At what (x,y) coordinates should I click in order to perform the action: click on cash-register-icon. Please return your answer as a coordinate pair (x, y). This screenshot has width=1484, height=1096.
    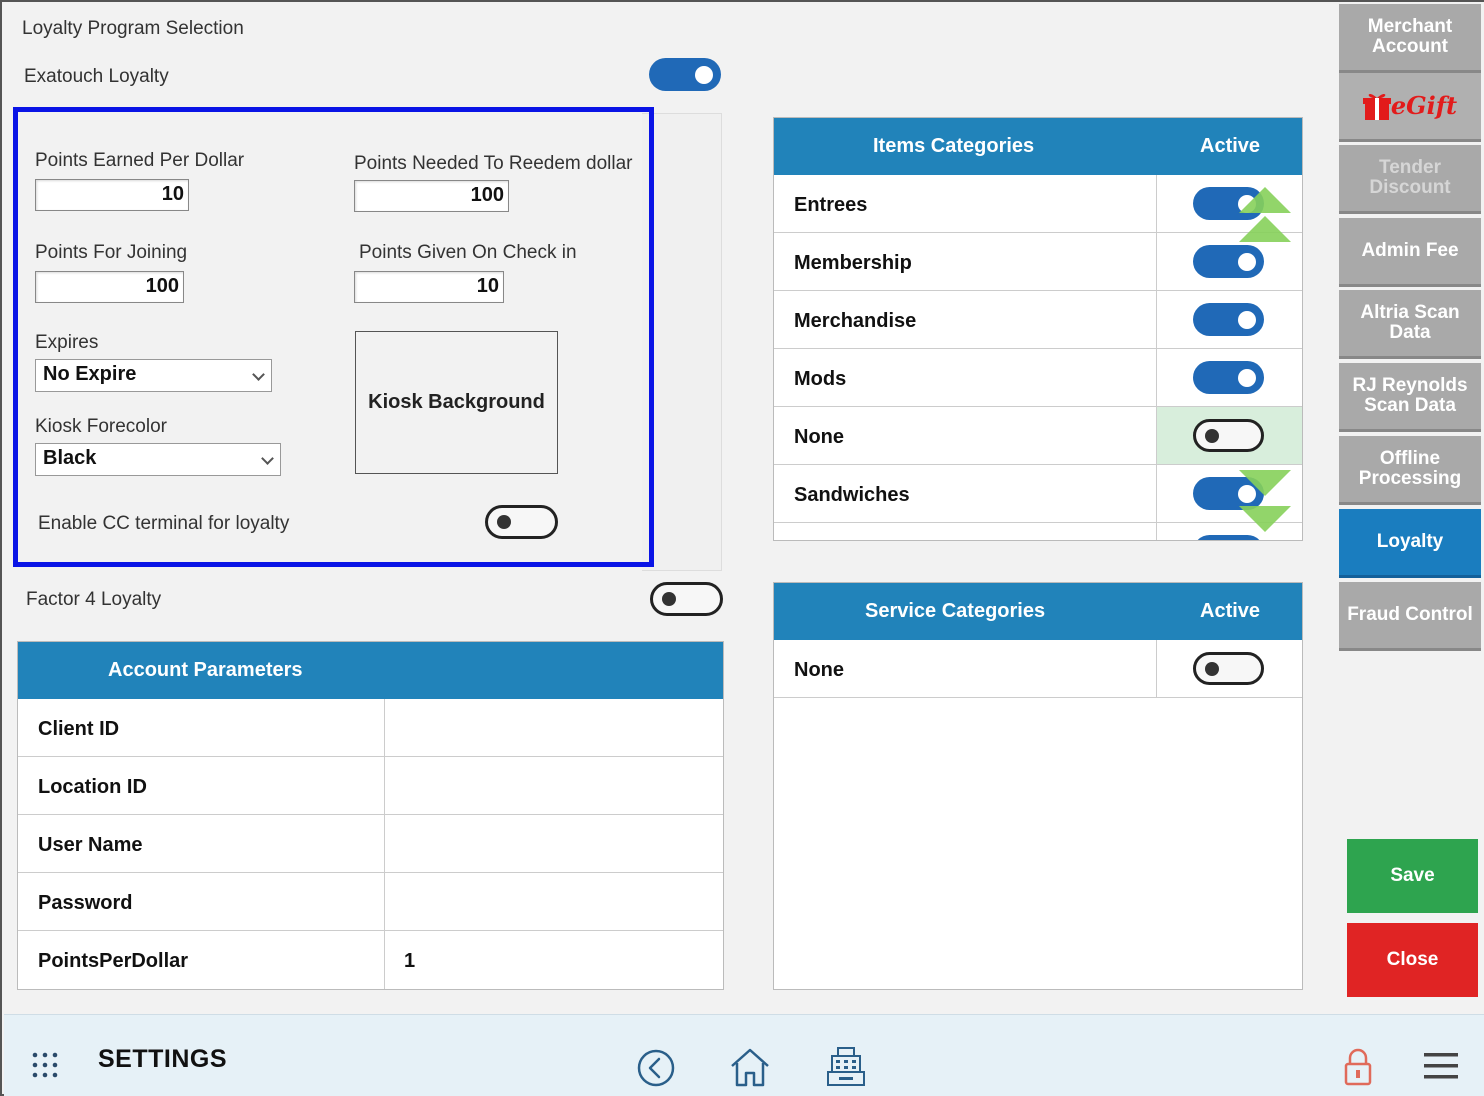
    Looking at the image, I should click on (846, 1067).